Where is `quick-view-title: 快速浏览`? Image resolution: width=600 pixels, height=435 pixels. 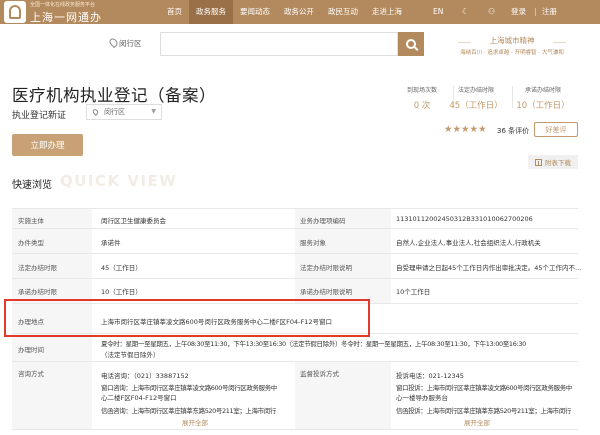 quick-view-title: 快速浏览 is located at coordinates (32, 185).